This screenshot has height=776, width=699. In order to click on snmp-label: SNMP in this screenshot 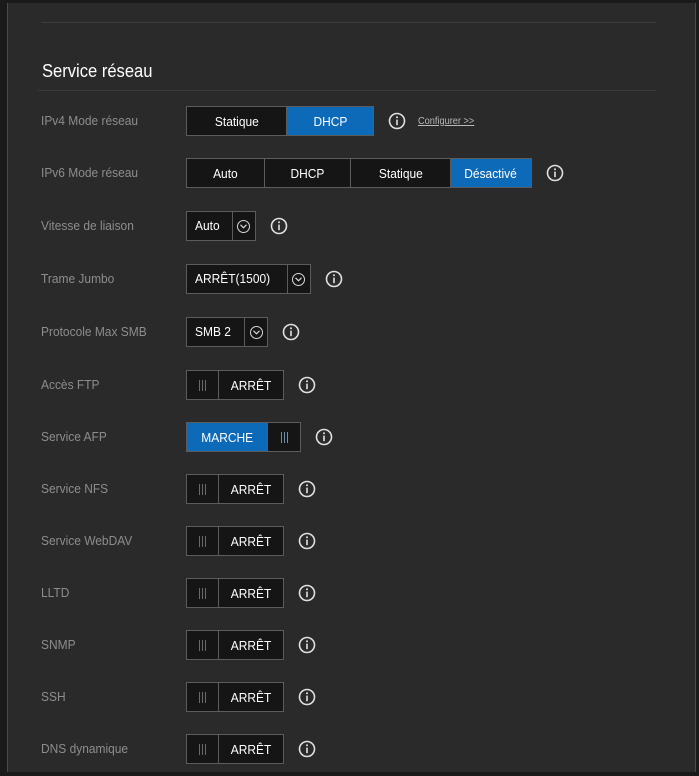, I will do `click(58, 644)`.